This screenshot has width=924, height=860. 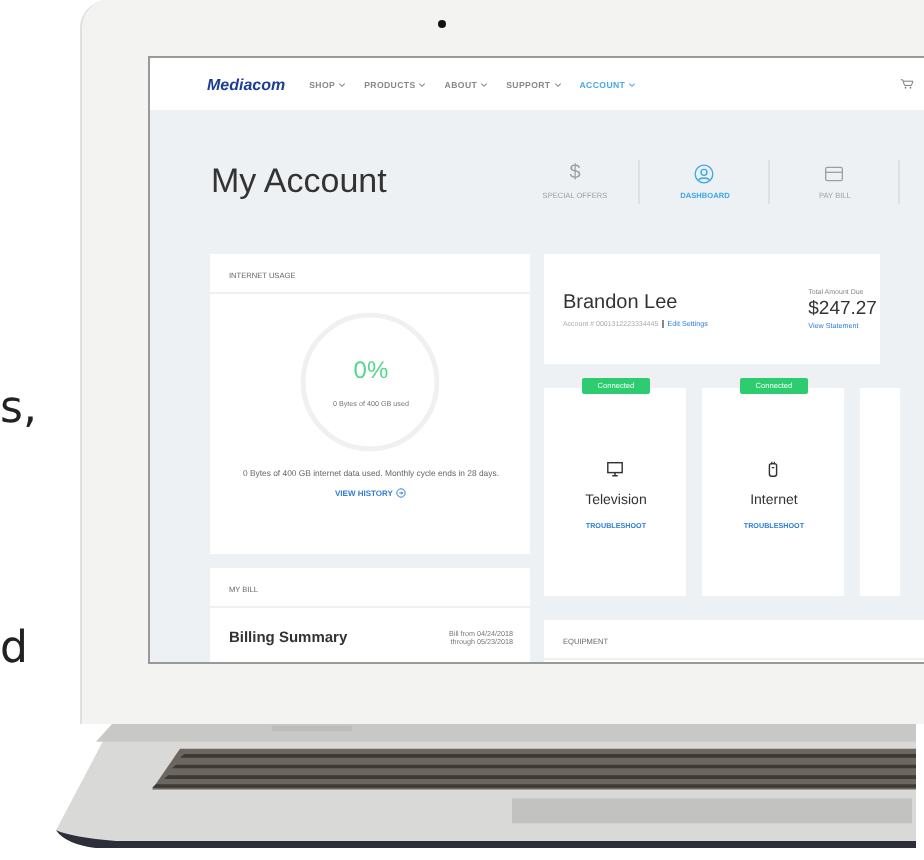 I want to click on monitor-icon, so click(x=615, y=469).